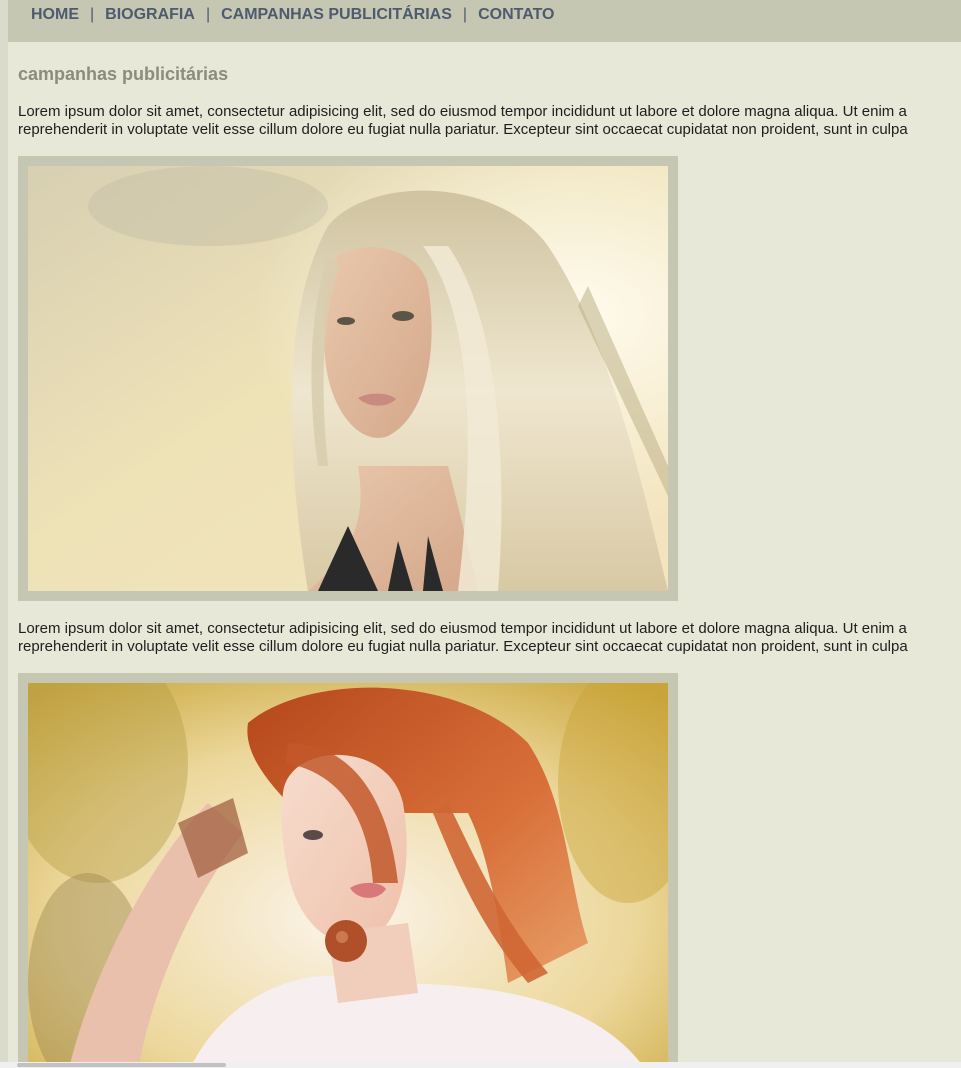  I want to click on page-title: campanhas publicitárias, so click(123, 74).